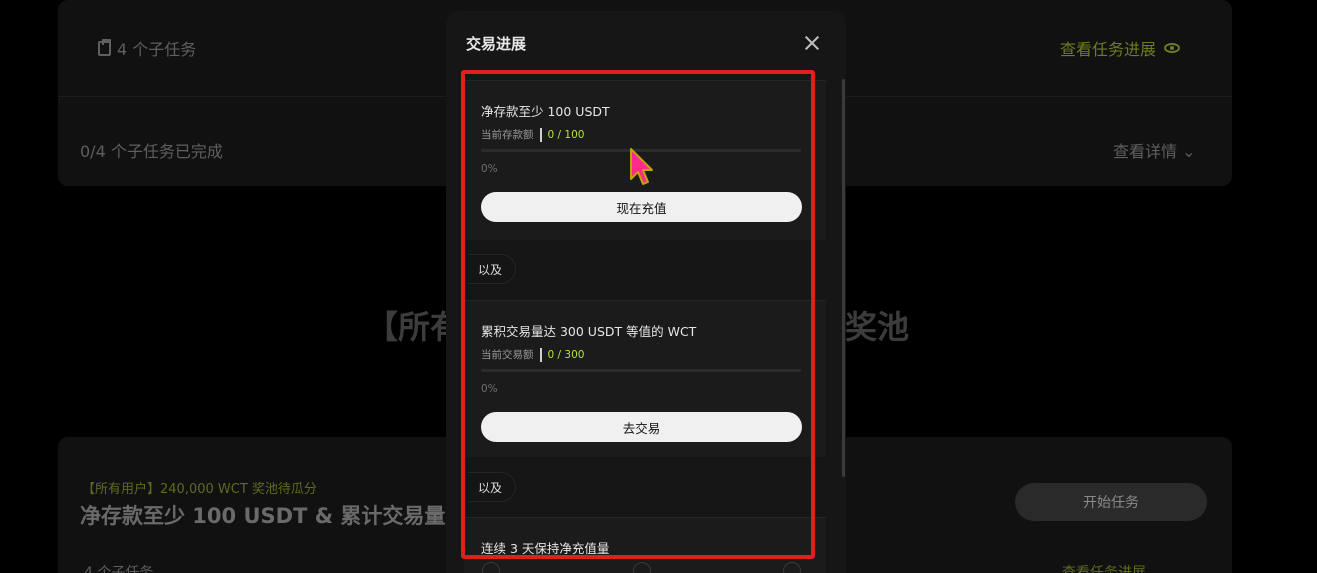 Image resolution: width=1317 pixels, height=573 pixels. What do you see at coordinates (1172, 48) in the screenshot?
I see `eye-icon` at bounding box center [1172, 48].